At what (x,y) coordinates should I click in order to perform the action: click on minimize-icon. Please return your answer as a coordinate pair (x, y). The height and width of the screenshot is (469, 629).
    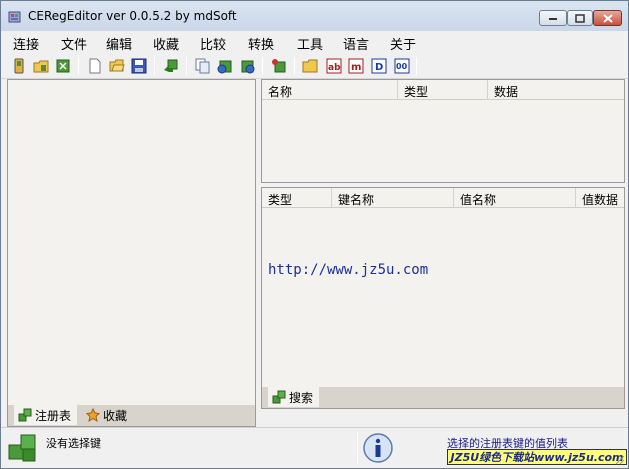
    Looking at the image, I should click on (553, 19).